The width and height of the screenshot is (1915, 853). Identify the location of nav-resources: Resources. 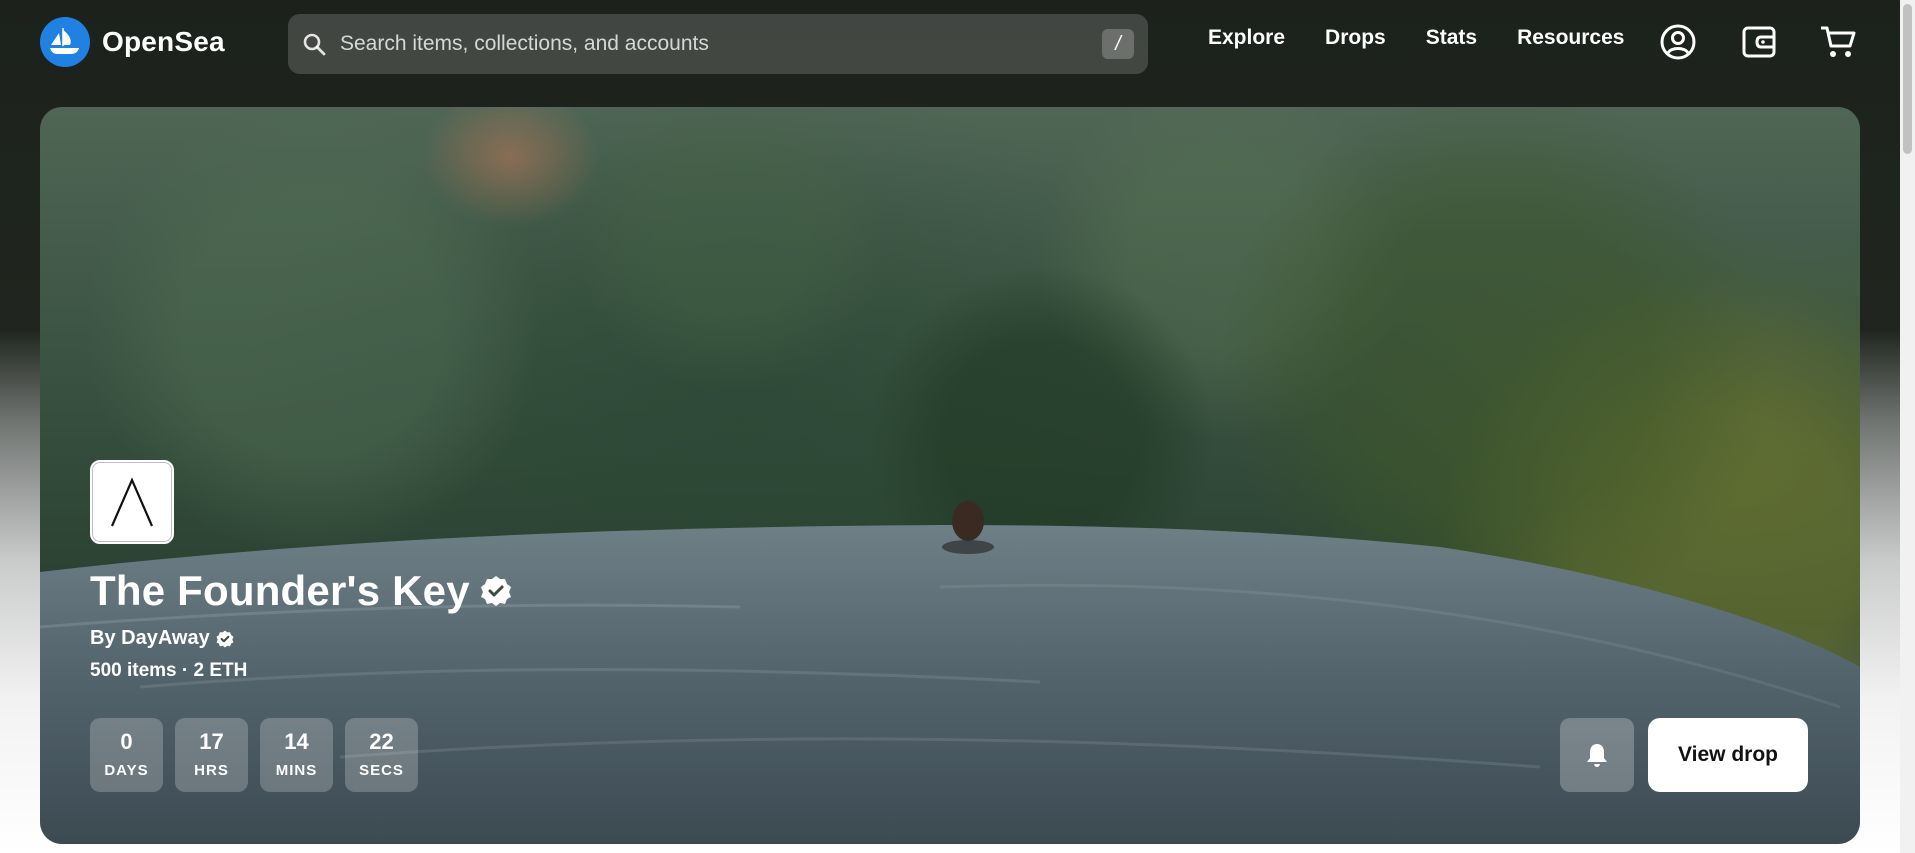
(1570, 38).